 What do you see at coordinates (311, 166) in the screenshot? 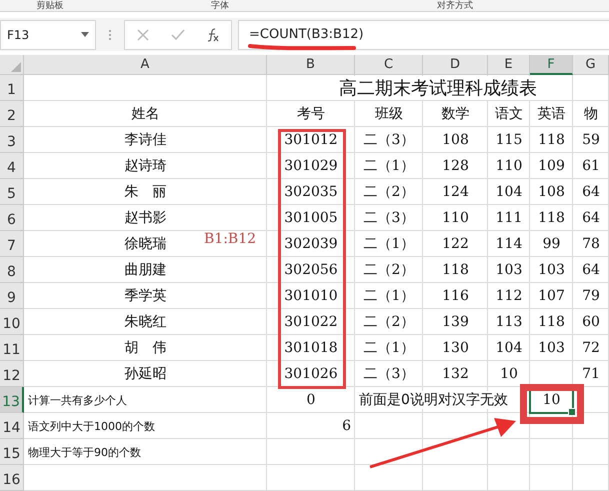
I see `table-cell: 301029` at bounding box center [311, 166].